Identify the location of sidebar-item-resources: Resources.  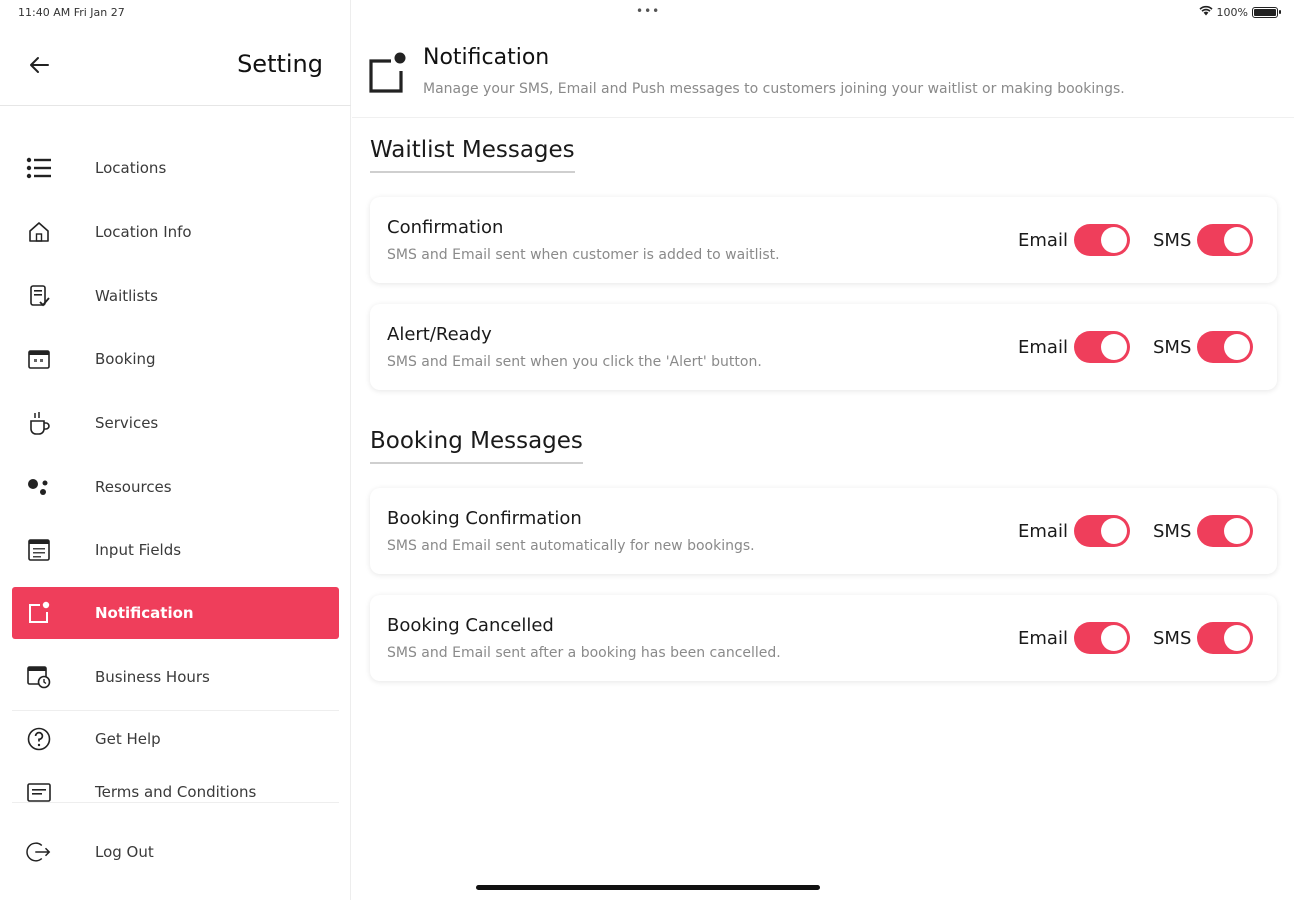
(175, 487).